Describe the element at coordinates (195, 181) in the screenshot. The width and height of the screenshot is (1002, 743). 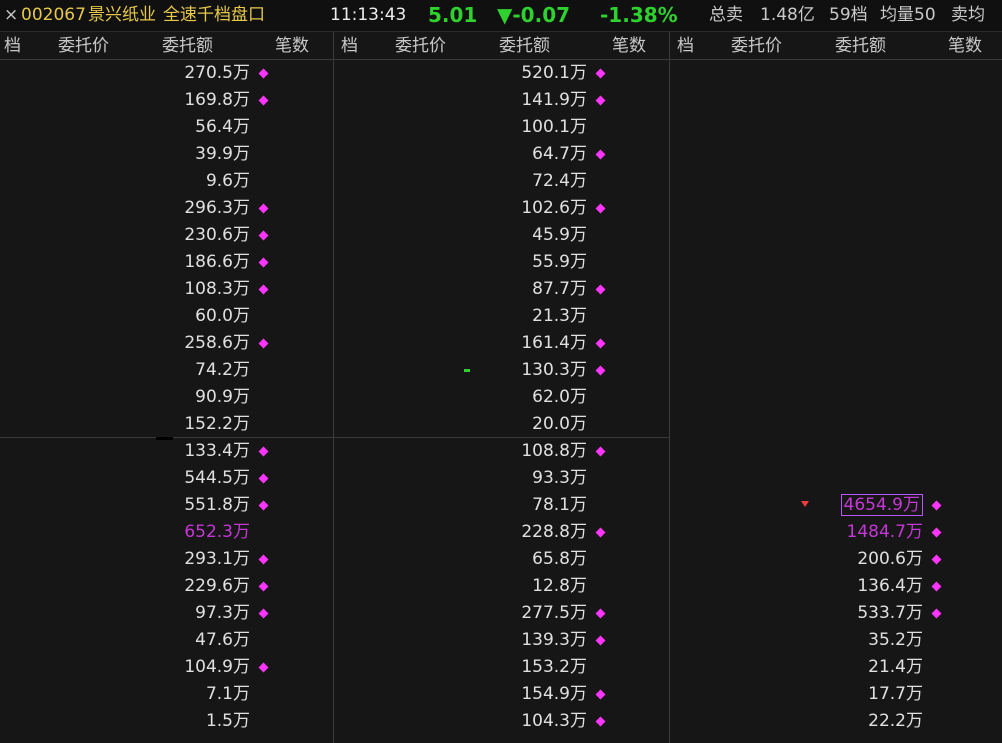
I see `order-amount: 9.6万` at that location.